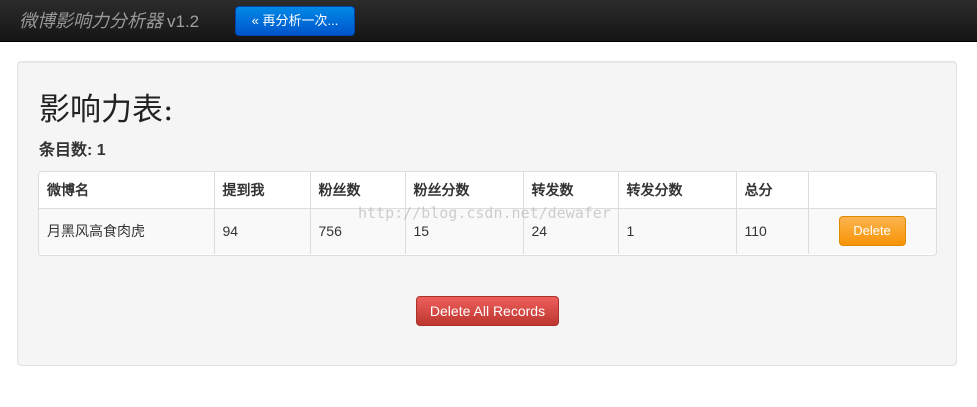  I want to click on record-count-label: 条目数:, so click(66, 150).